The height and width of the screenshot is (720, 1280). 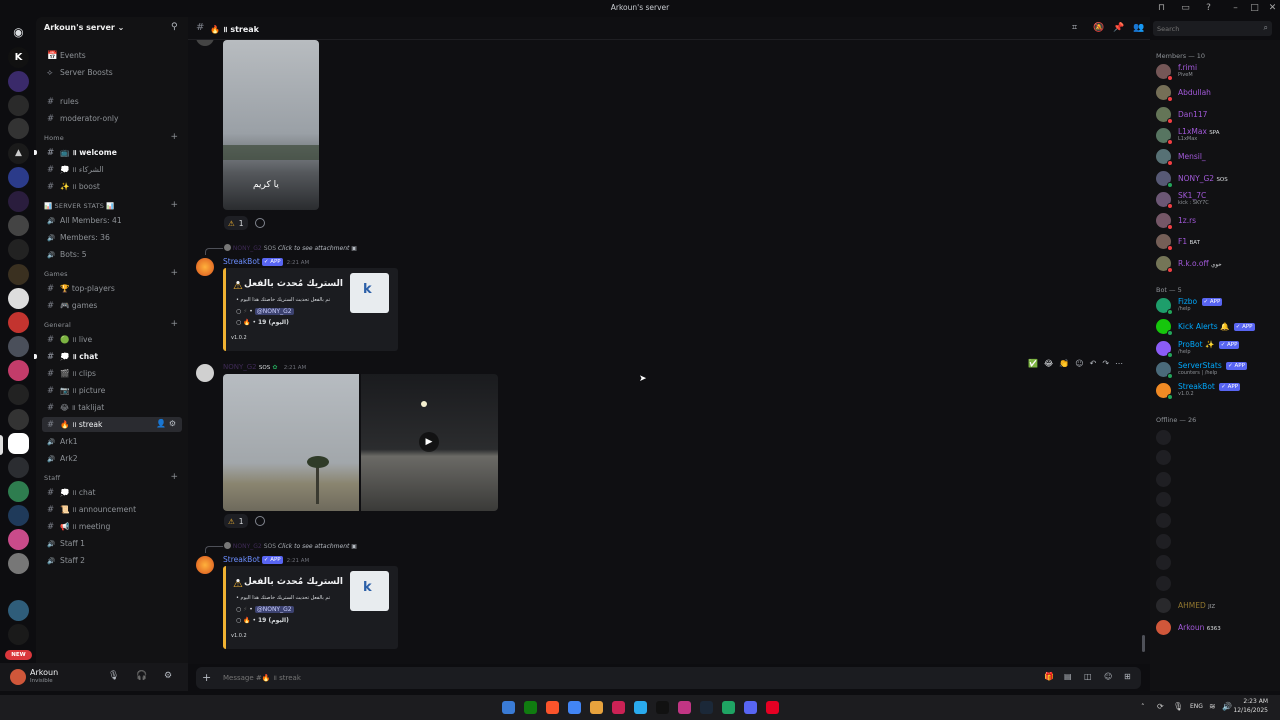 I want to click on invite-icon: ⚲, so click(x=174, y=27).